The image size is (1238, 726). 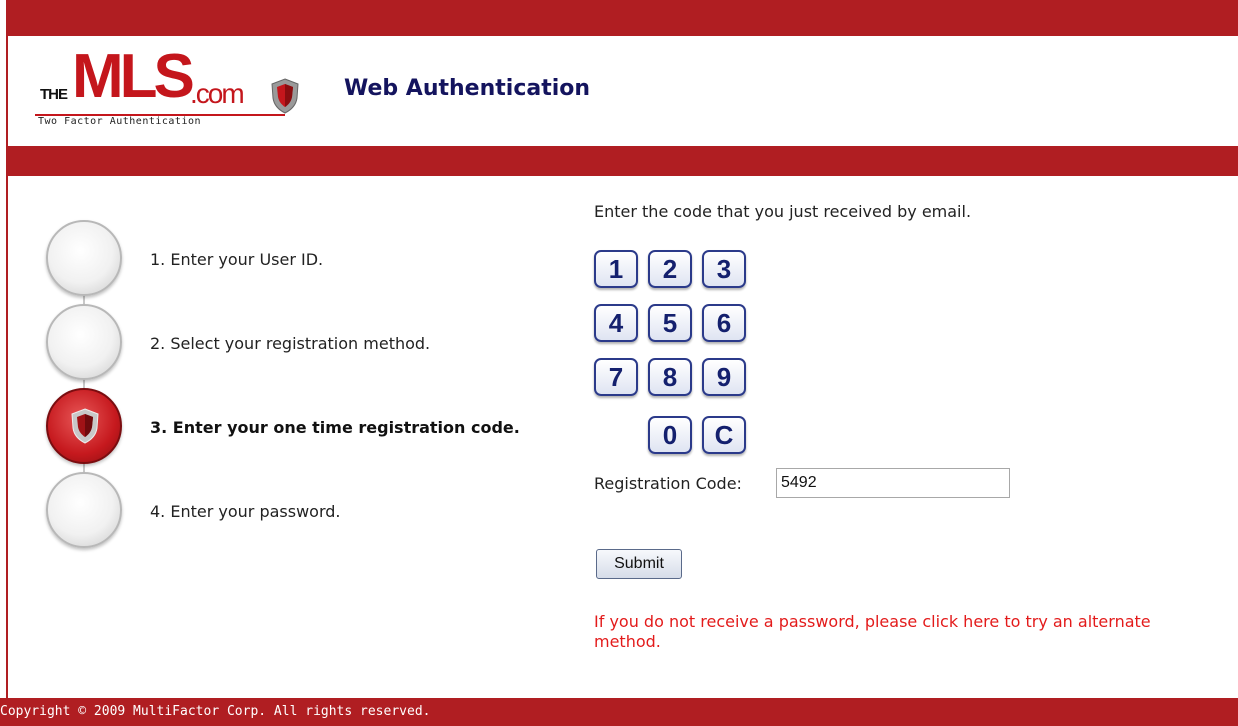 I want to click on step-4: 4. Enter your password., so click(x=320, y=512).